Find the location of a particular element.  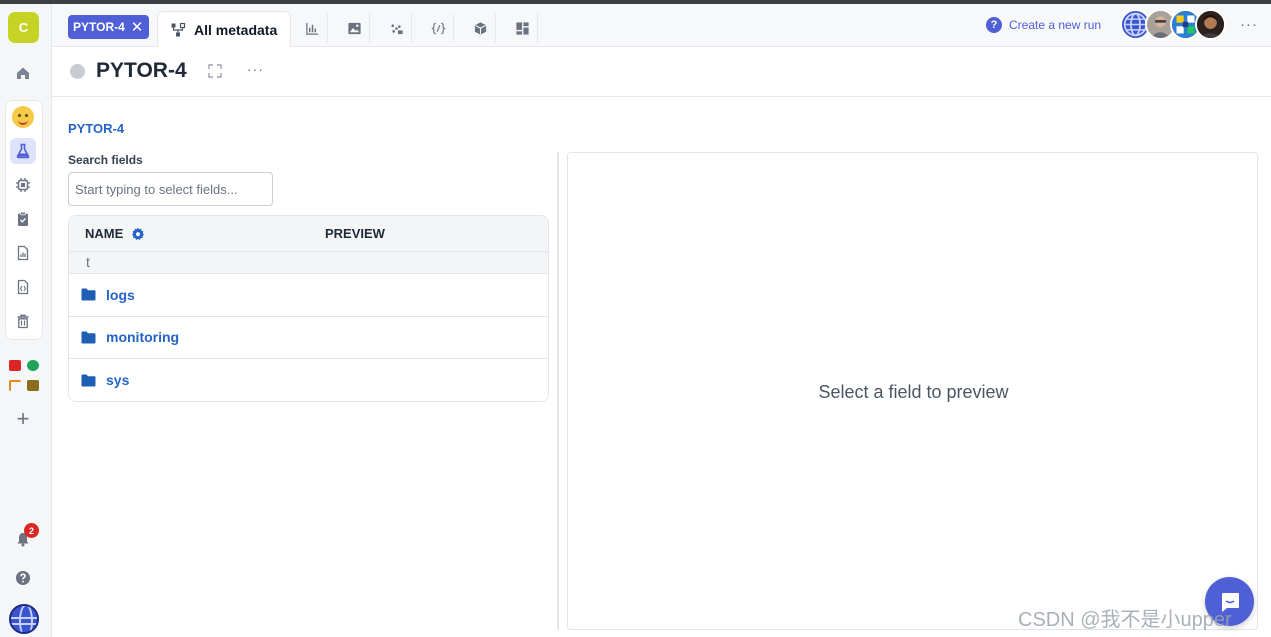

dashboard-icon is located at coordinates (523, 28).